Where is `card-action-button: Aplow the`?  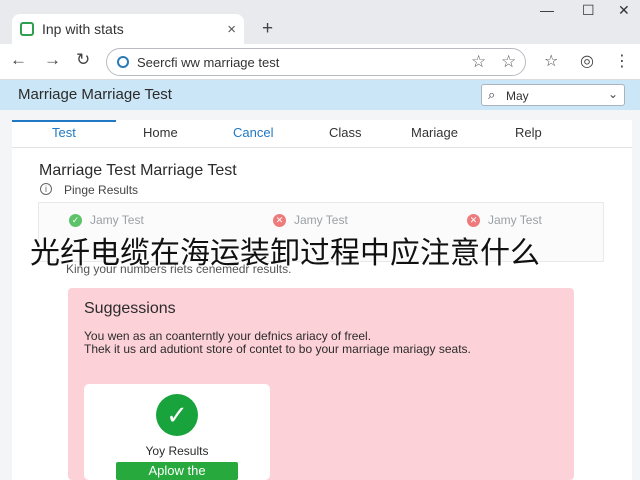
card-action-button: Aplow the is located at coordinates (177, 471).